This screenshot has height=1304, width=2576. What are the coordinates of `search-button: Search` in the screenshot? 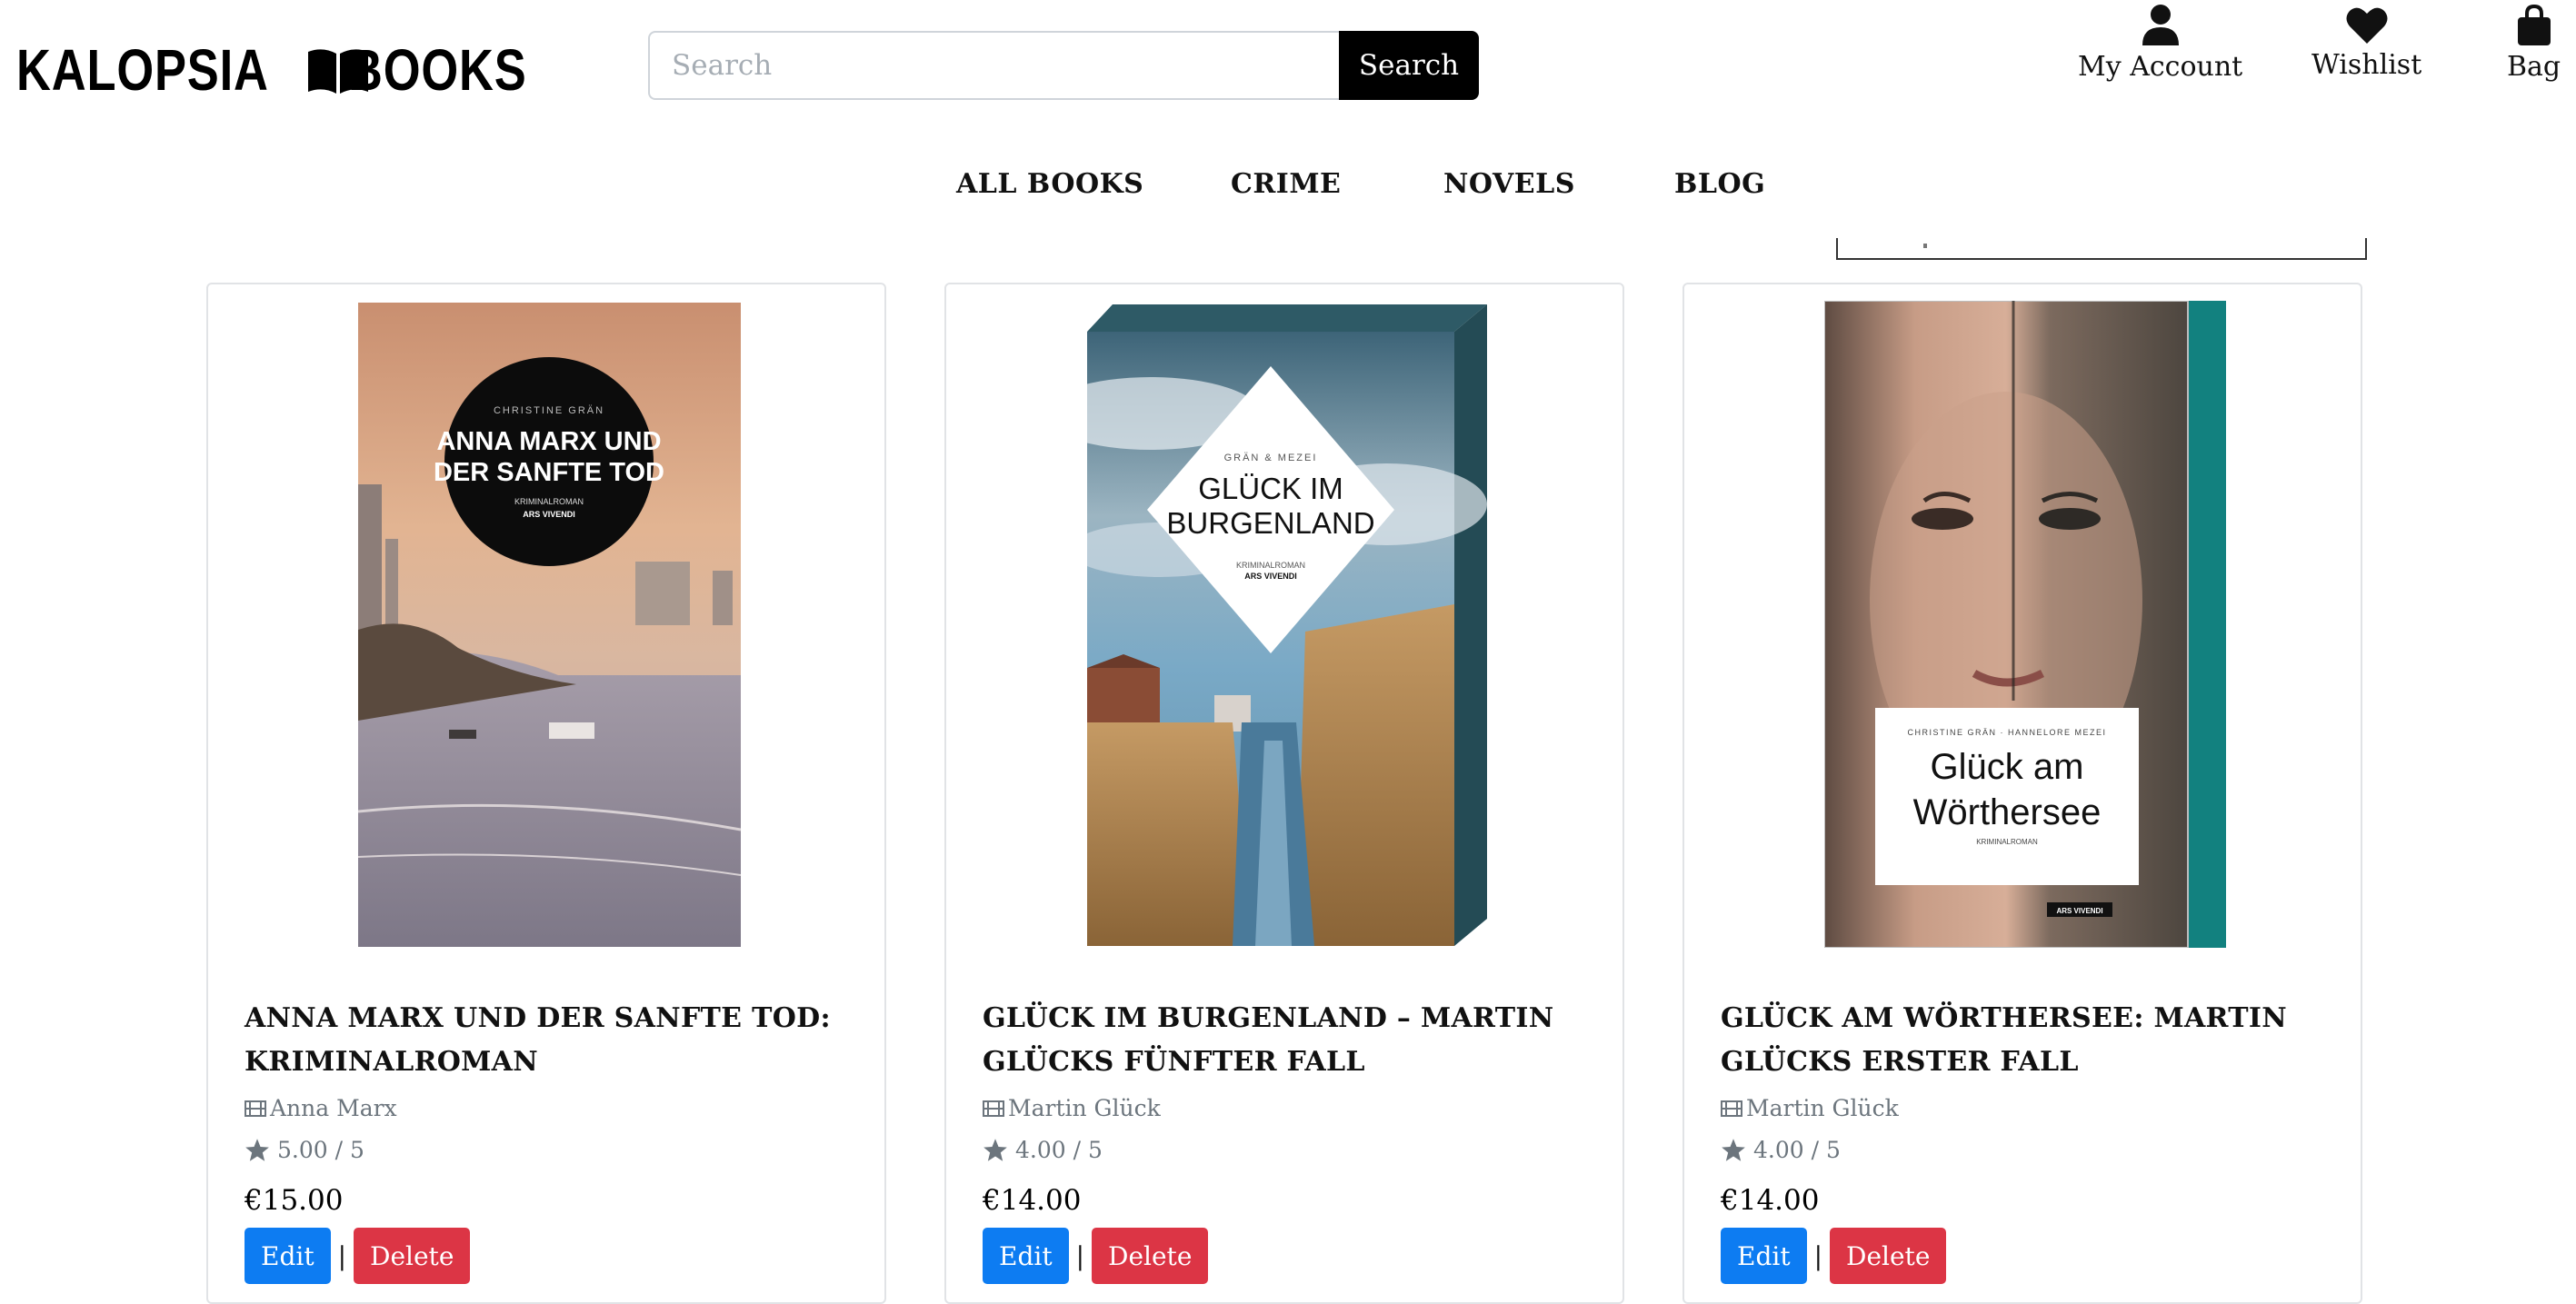 It's located at (1409, 65).